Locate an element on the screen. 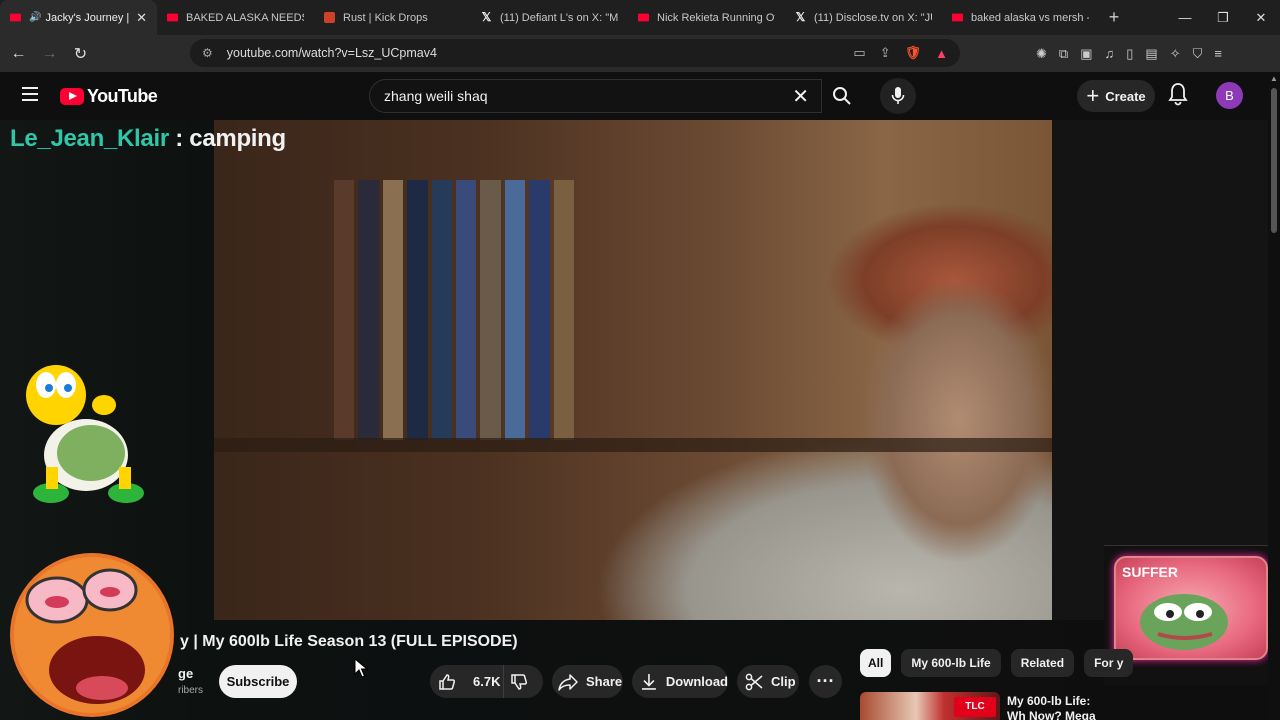 This screenshot has width=1280, height=720. sidebar-icon: ▯ is located at coordinates (1129, 54).